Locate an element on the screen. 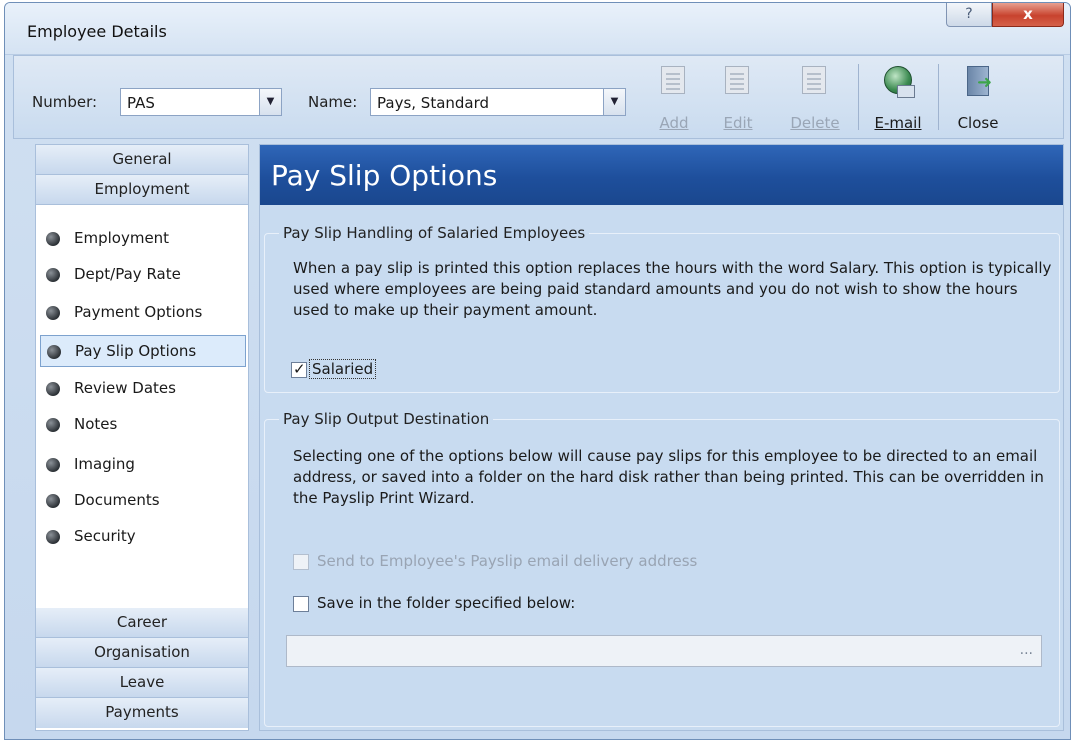 The image size is (1075, 744). edit-button: Edit is located at coordinates (738, 98).